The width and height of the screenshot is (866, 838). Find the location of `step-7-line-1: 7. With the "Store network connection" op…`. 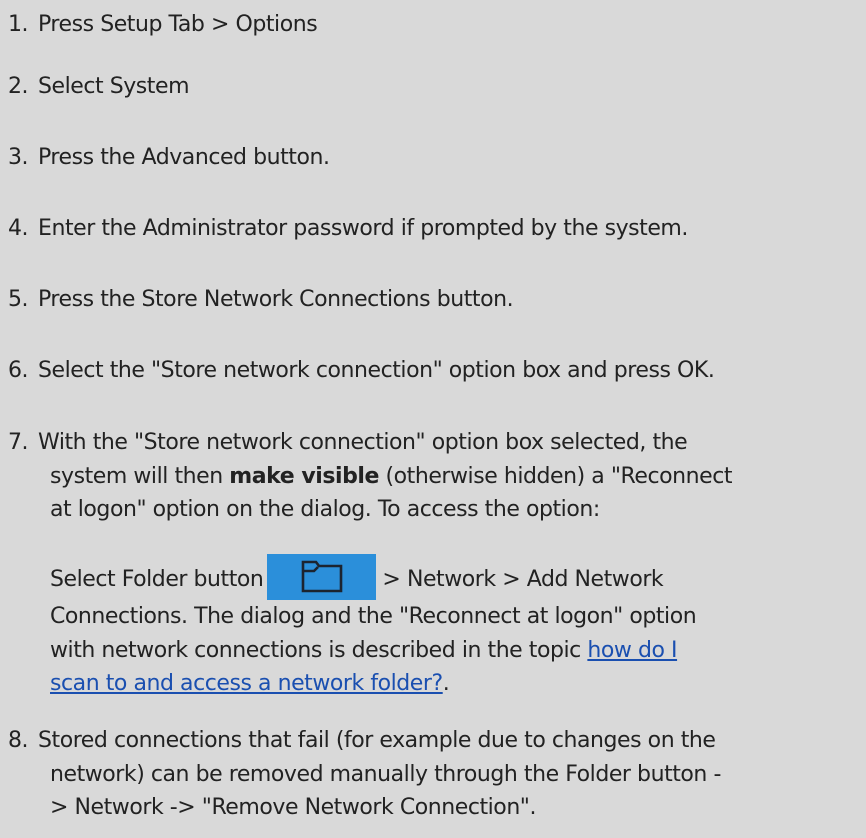

step-7-line-1: 7. With the "Store network connection" op… is located at coordinates (433, 443).